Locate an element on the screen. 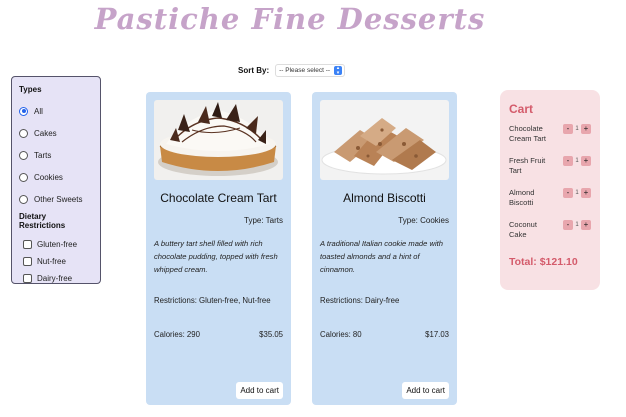 This screenshot has height=417, width=626. types-heading: Types is located at coordinates (30, 89).